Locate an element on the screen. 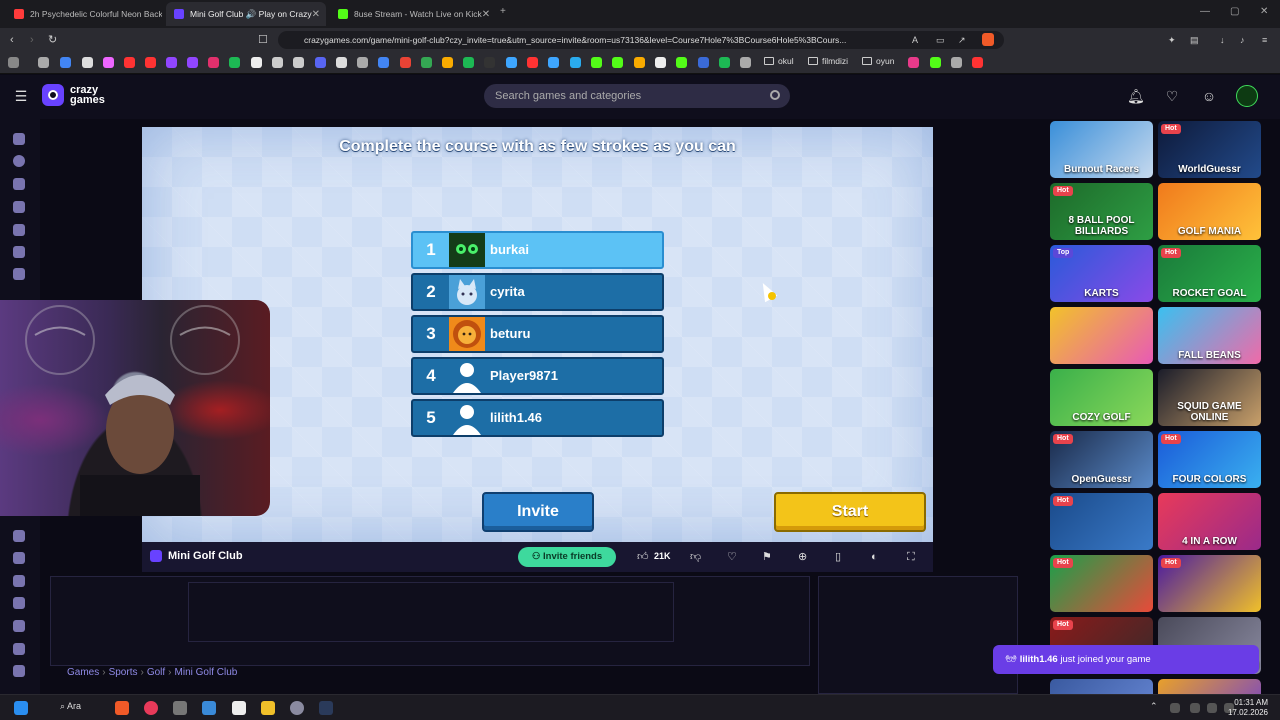 This screenshot has width=1280, height=720. close-window-icon: ✕ is located at coordinates (1264, 11).